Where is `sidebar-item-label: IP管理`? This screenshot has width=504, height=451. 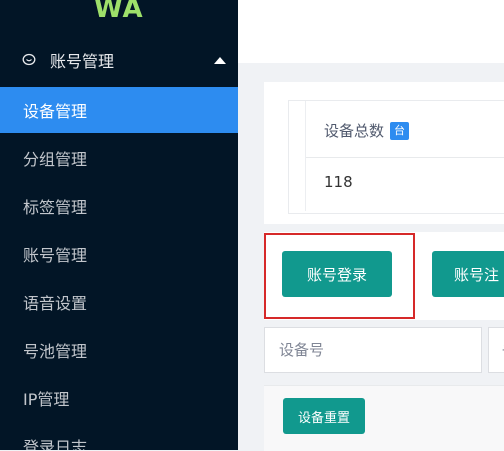 sidebar-item-label: IP管理 is located at coordinates (46, 399).